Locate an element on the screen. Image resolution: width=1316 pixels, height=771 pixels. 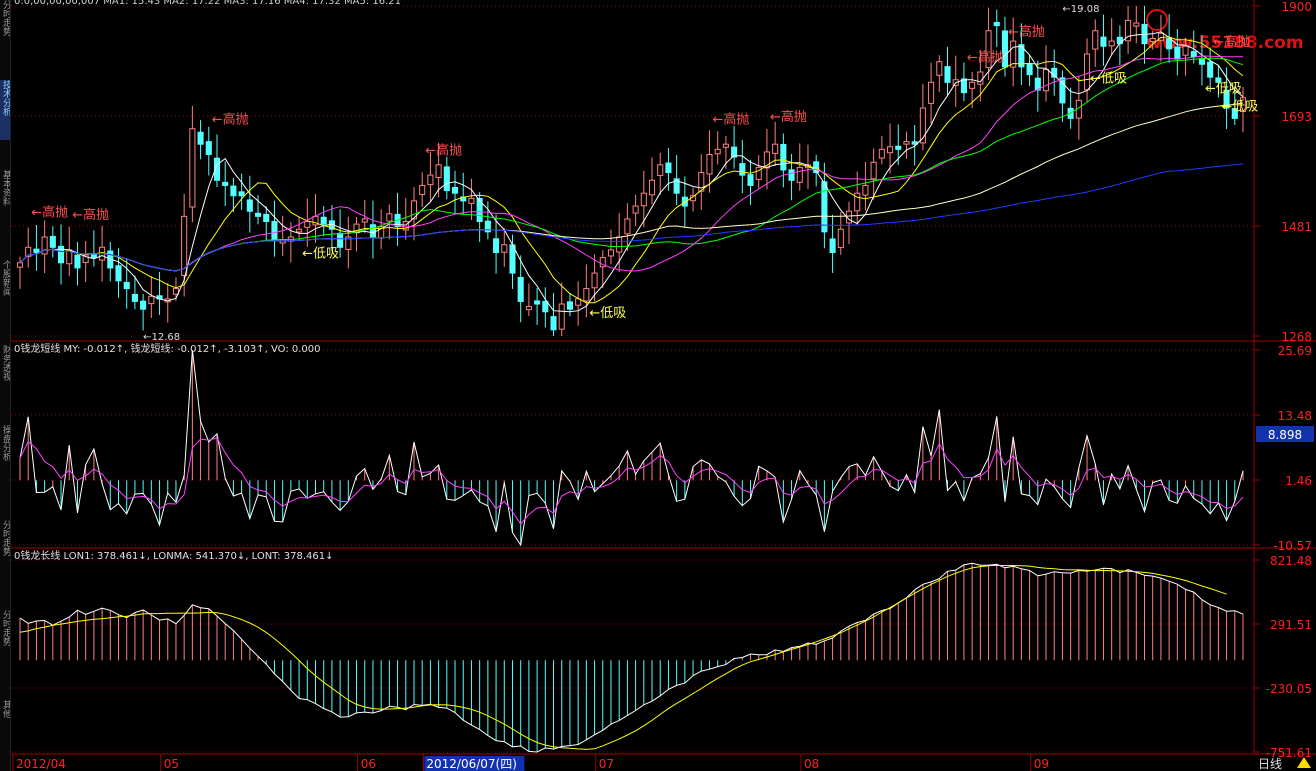
short-y-tick-label: 13.48 is located at coordinates (1295, 416).